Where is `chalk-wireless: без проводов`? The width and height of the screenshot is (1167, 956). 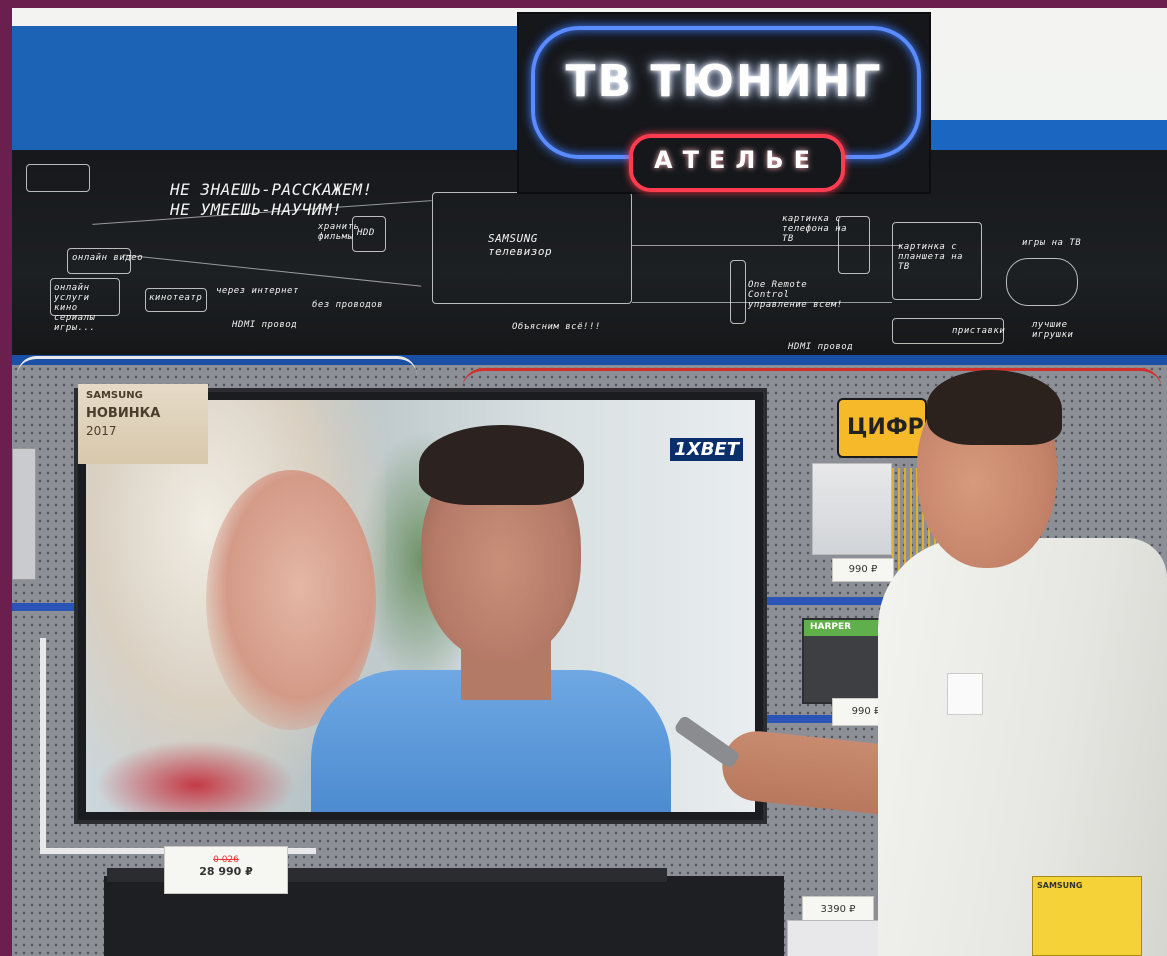 chalk-wireless: без проводов is located at coordinates (348, 305).